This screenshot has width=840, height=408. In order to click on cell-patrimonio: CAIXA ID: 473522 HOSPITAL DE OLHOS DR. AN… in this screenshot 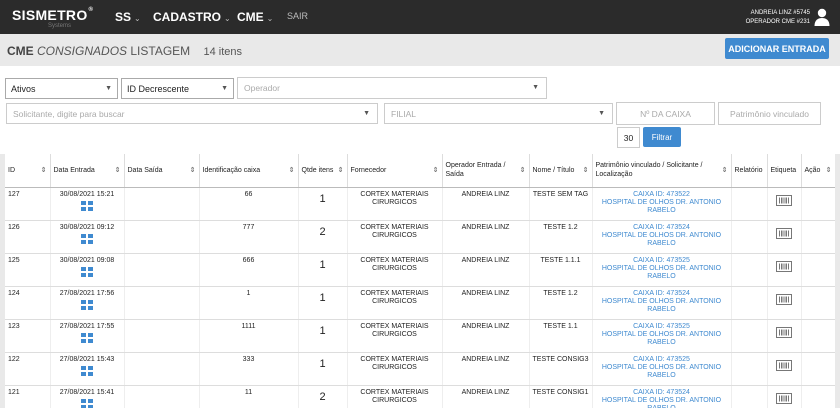, I will do `click(662, 204)`.